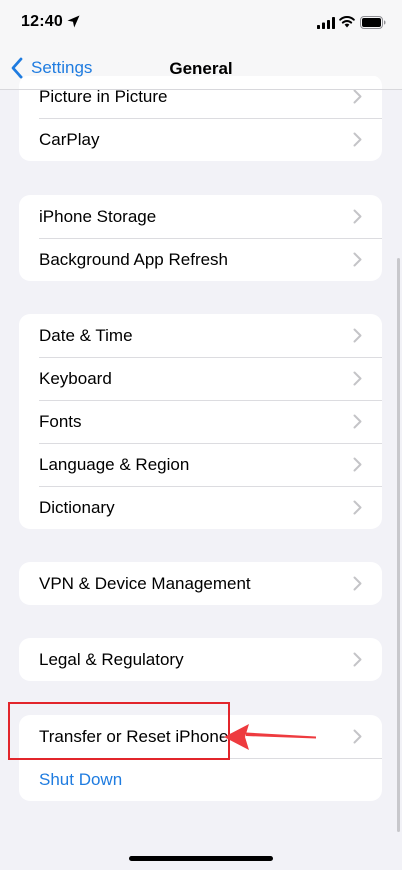 This screenshot has height=870, width=402. What do you see at coordinates (200, 378) in the screenshot?
I see `settings-row-keyboard: Keyboard` at bounding box center [200, 378].